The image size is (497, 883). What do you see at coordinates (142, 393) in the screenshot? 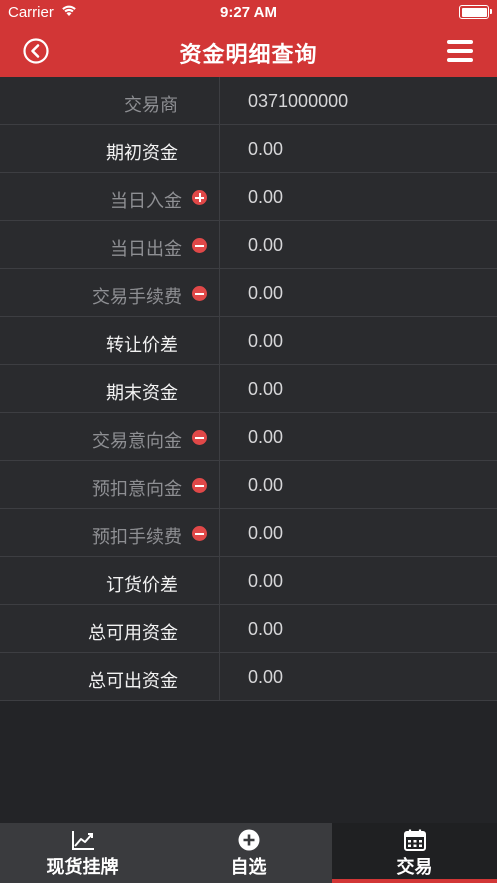
I see `row-label: 期末资金` at bounding box center [142, 393].